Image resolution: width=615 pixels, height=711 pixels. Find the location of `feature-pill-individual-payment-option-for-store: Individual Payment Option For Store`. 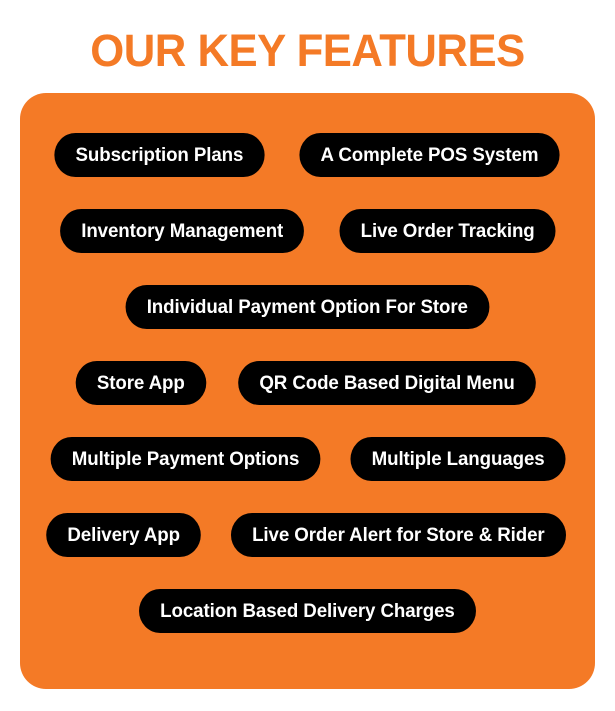

feature-pill-individual-payment-option-for-store: Individual Payment Option For Store is located at coordinates (307, 307).